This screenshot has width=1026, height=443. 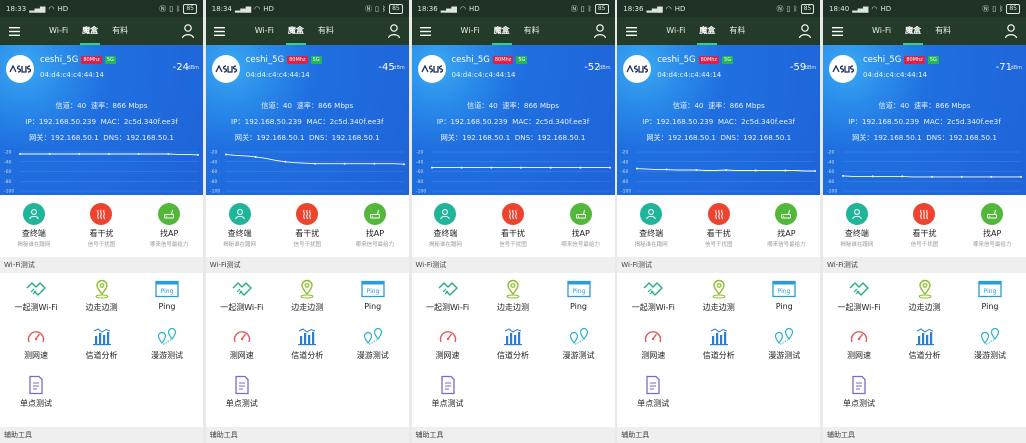 I want to click on dns-label: DNS：, so click(x=732, y=137).